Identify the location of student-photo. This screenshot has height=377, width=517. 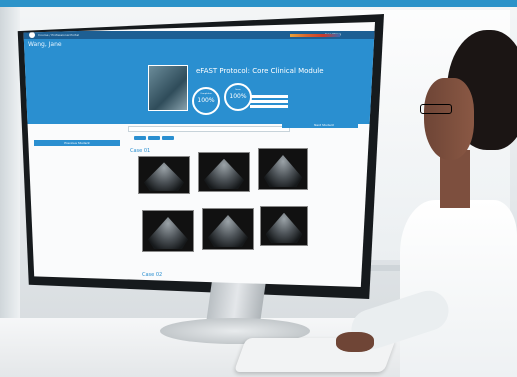
(168, 88).